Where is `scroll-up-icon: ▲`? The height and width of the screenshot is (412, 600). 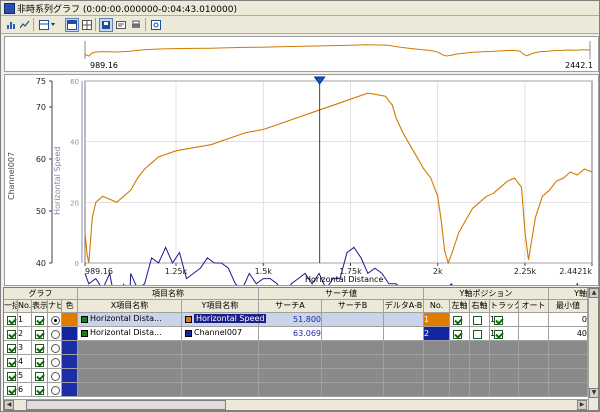
scroll-up-icon: ▲ is located at coordinates (593, 293).